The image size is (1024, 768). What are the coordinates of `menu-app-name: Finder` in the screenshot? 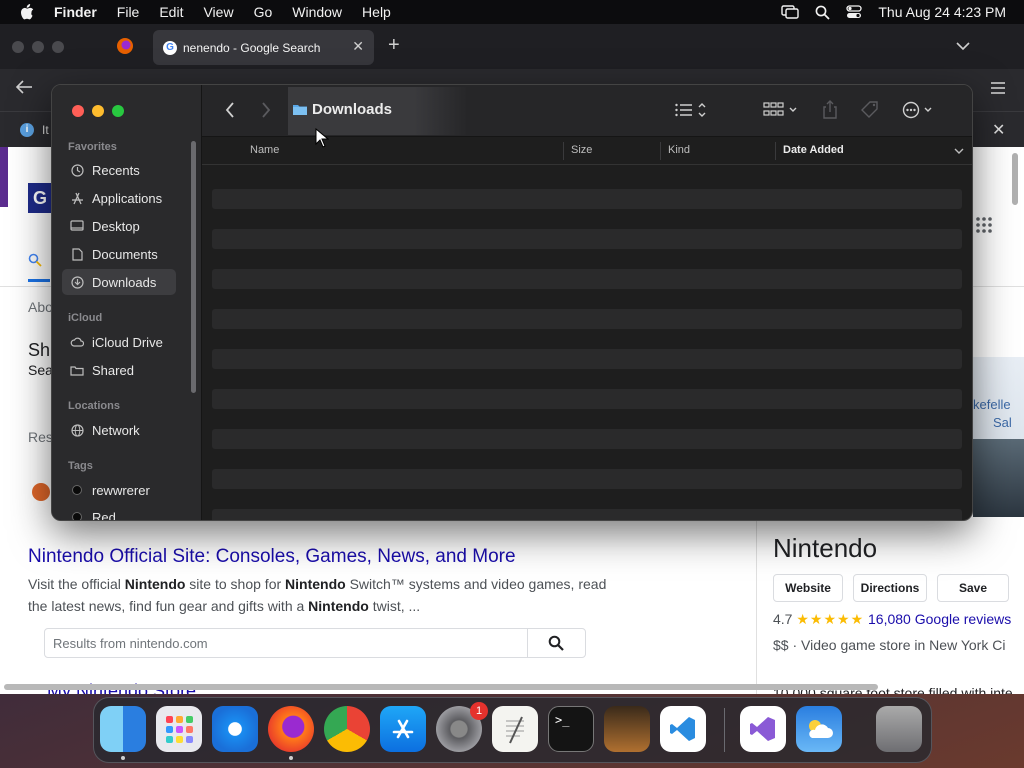 It's located at (75, 12).